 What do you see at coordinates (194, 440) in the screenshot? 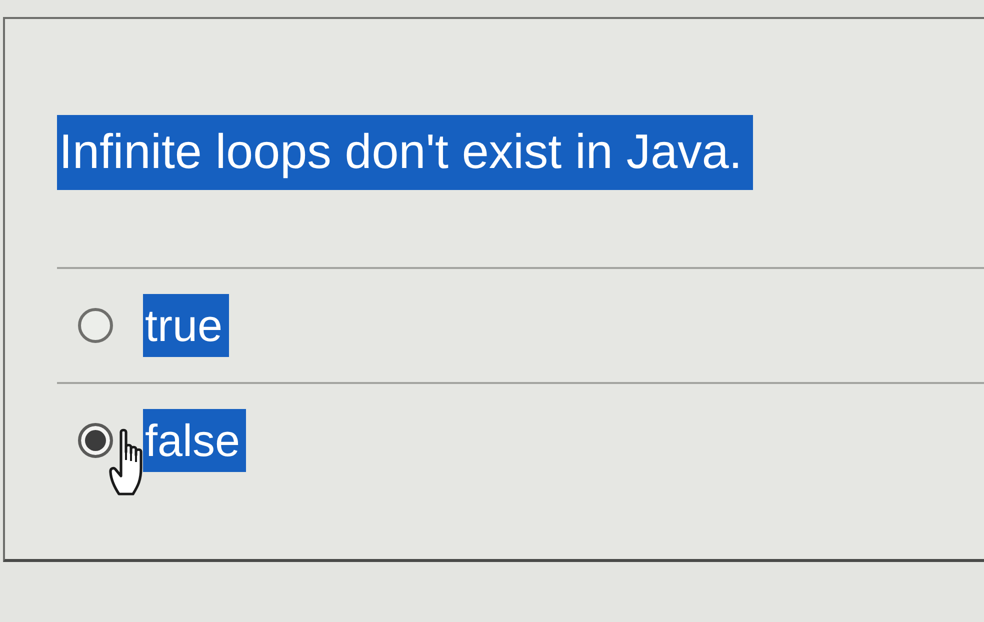
I see `option-label: false` at bounding box center [194, 440].